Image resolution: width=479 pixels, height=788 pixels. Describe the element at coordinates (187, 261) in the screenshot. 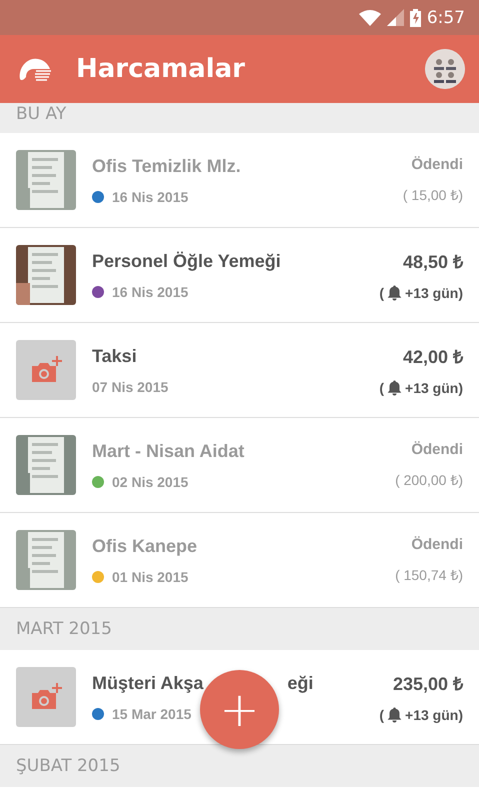

I see `expense-title: Personel Öğle Yemeği` at that location.